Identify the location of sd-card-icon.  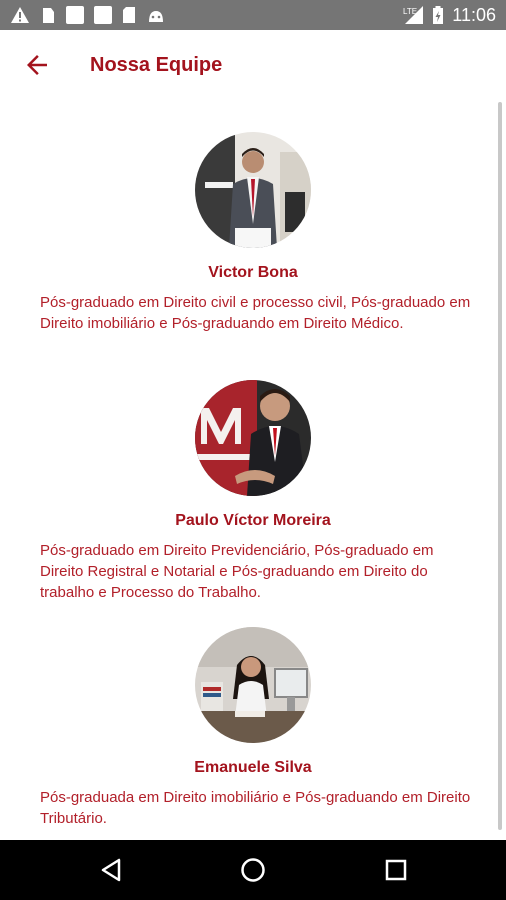
(129, 15).